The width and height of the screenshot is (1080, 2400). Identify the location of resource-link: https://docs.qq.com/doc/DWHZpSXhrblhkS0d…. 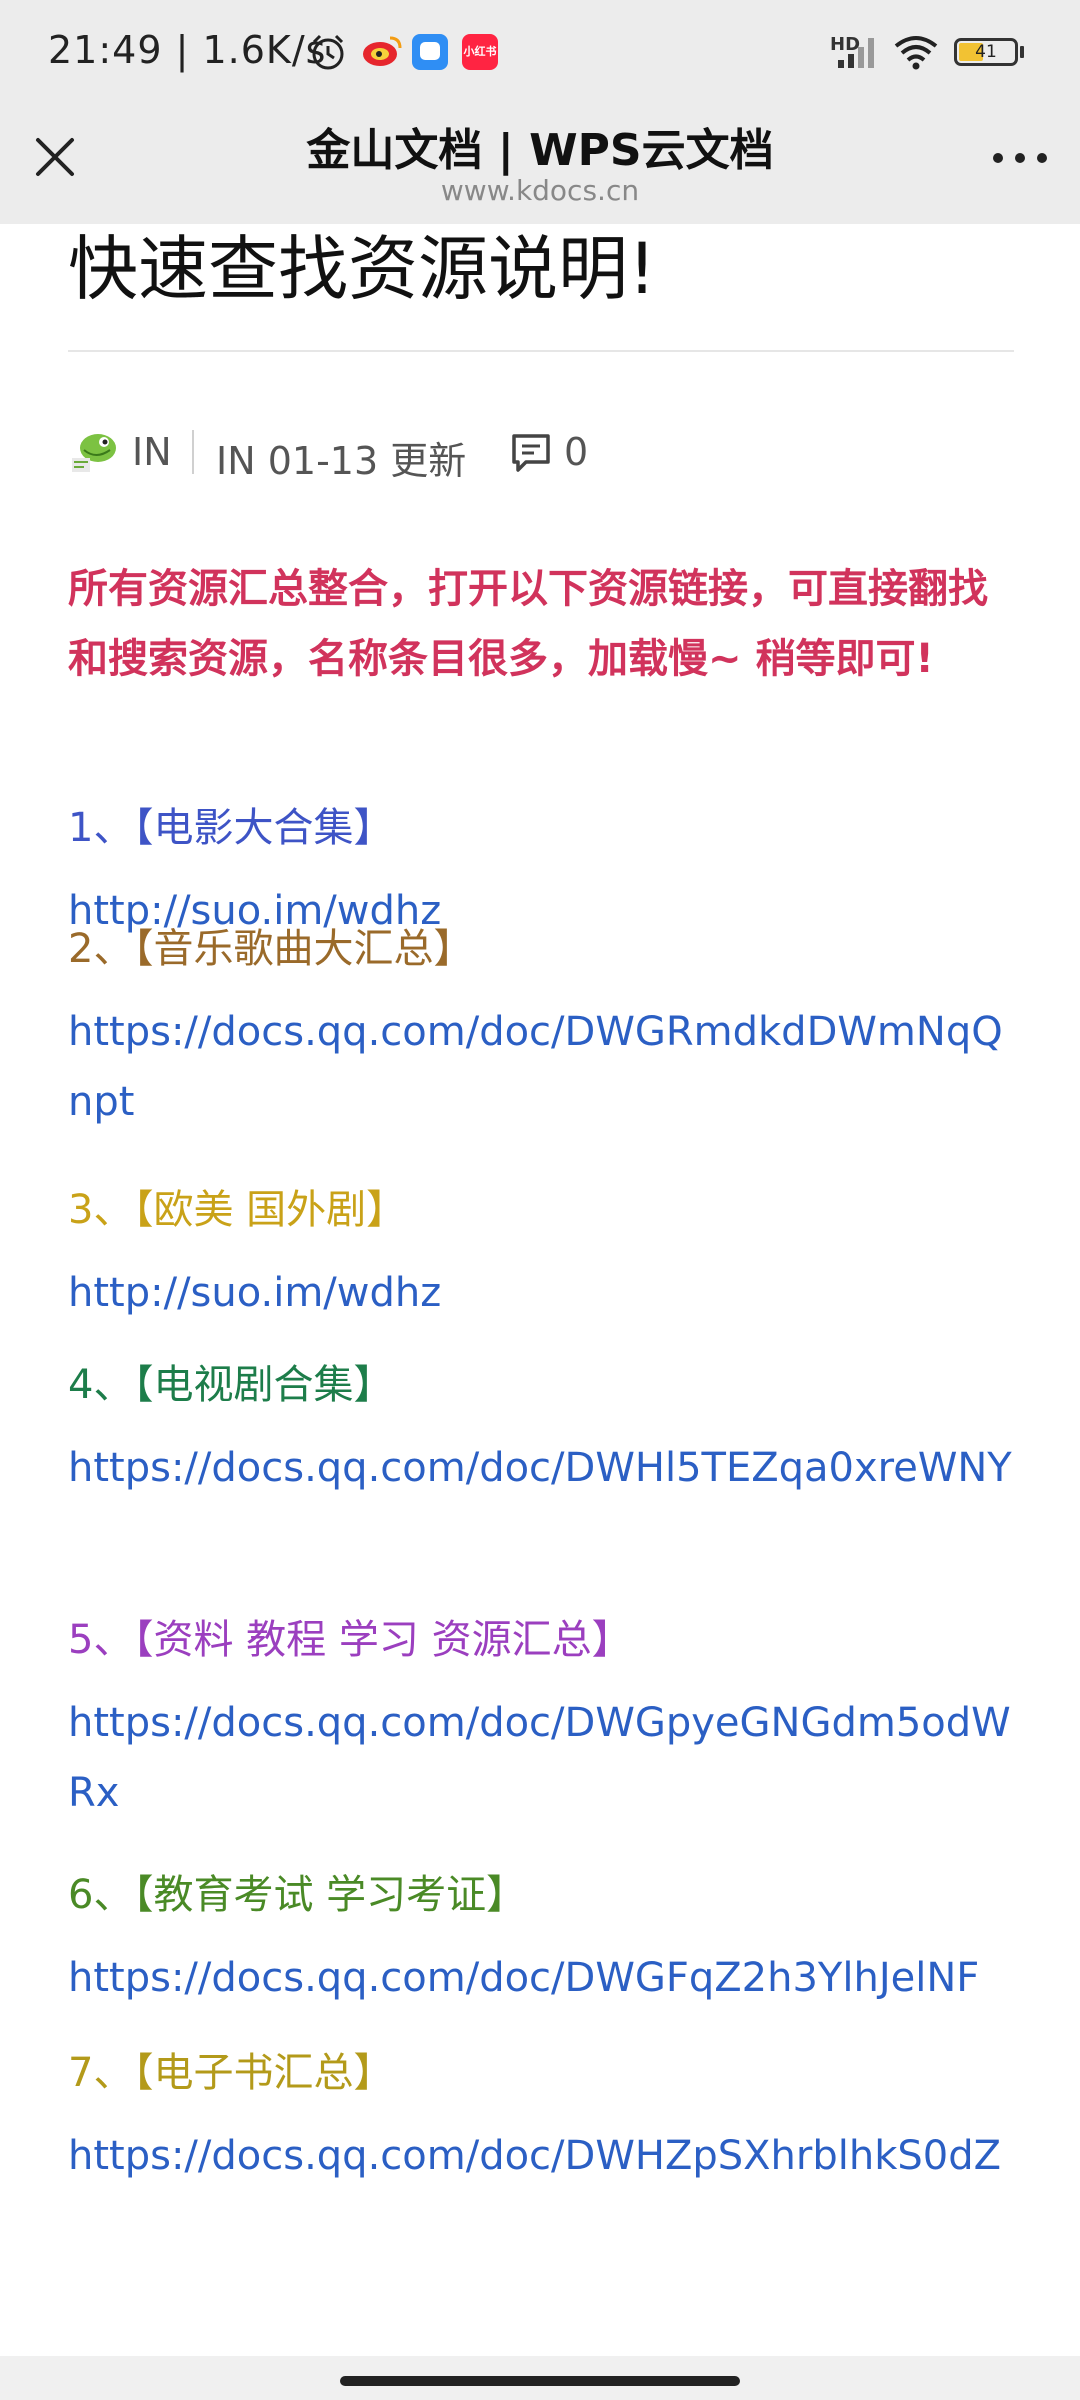
(543, 2156).